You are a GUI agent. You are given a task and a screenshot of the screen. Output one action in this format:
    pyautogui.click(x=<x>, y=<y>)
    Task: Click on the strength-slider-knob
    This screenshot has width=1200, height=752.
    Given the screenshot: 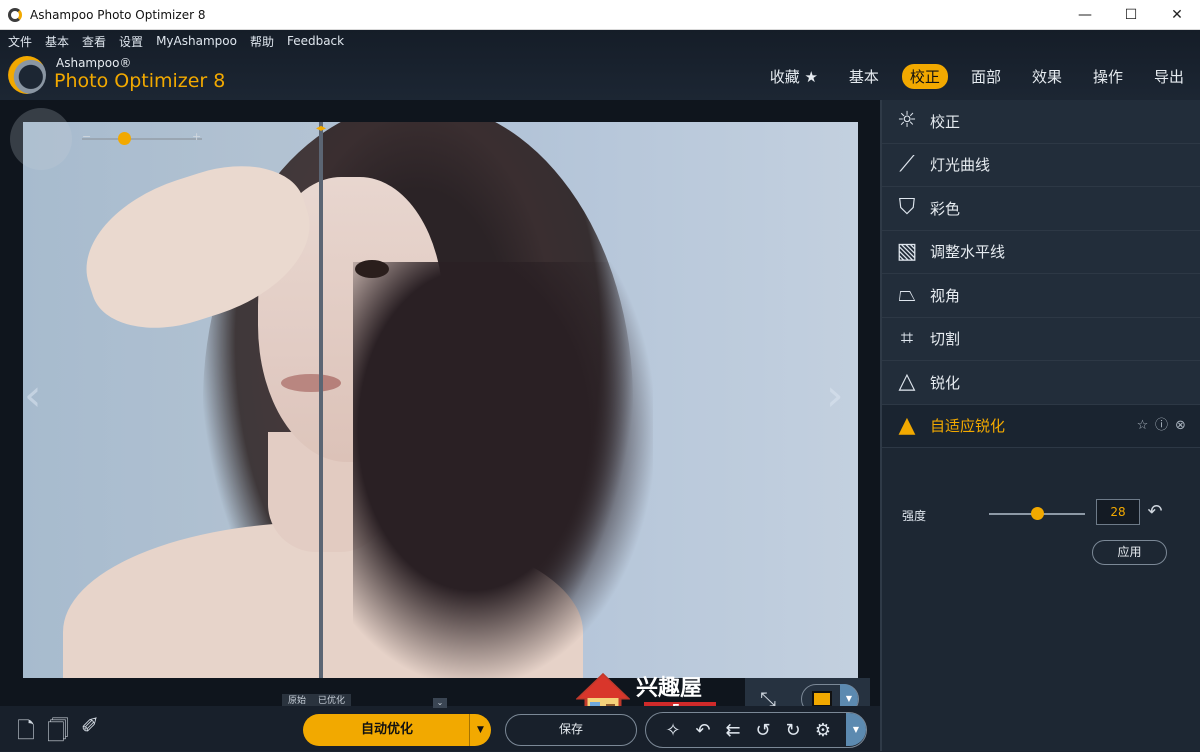 What is the action you would take?
    pyautogui.click(x=1037, y=513)
    